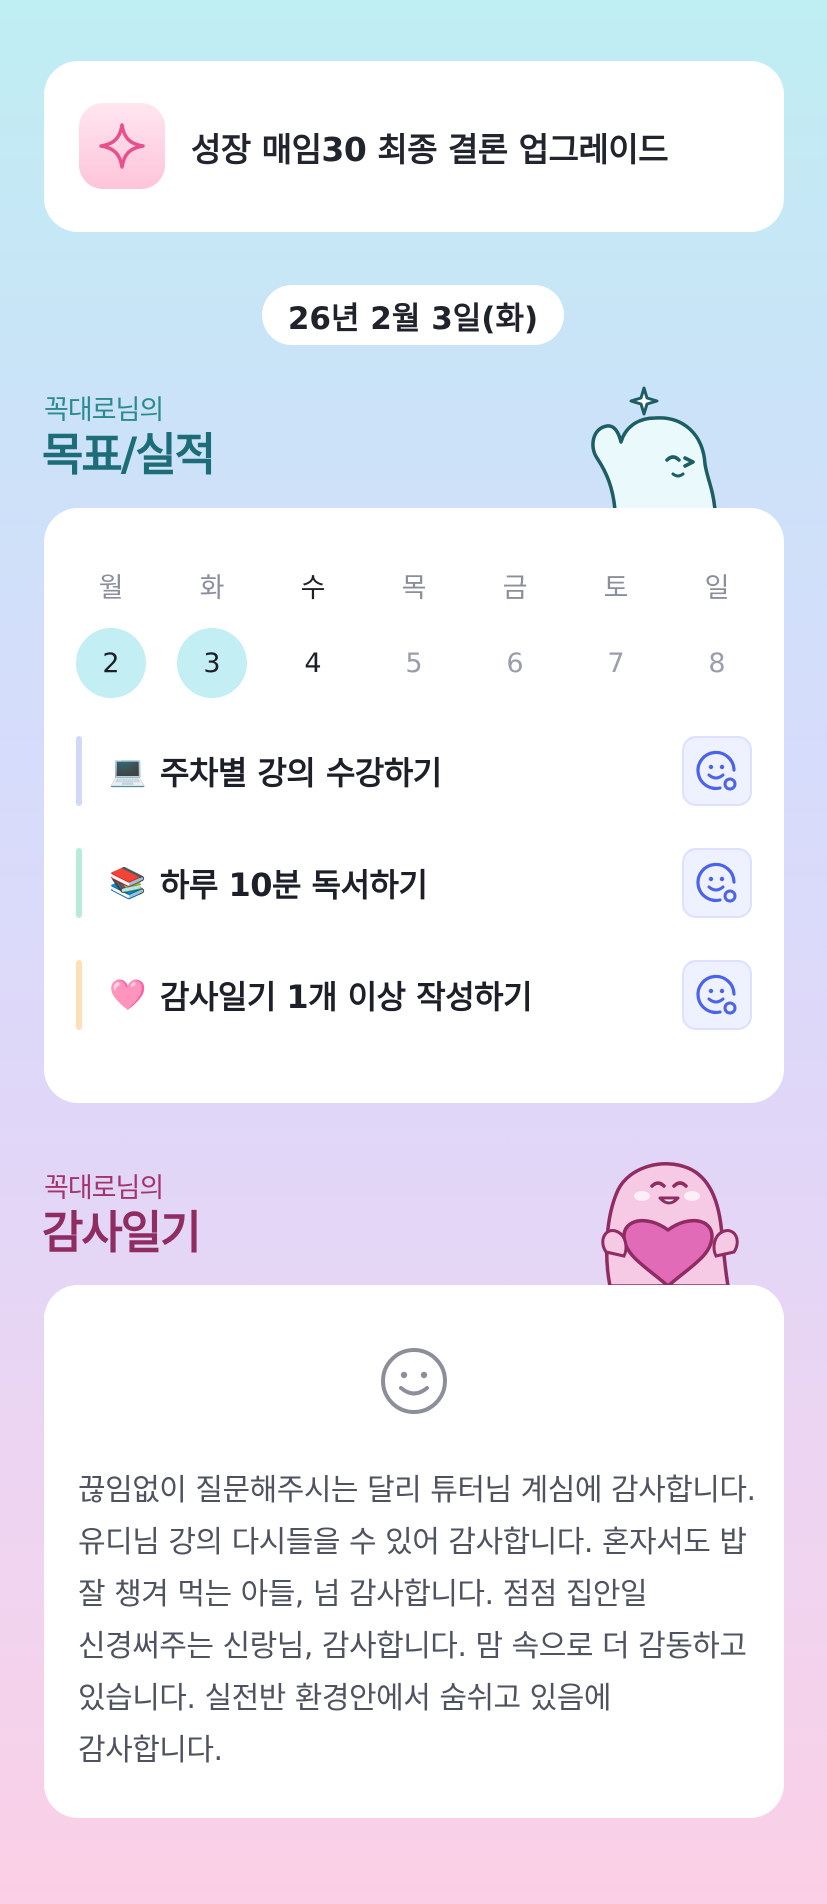 The image size is (827, 1904). What do you see at coordinates (128, 771) in the screenshot?
I see `laptop-icon: 💻` at bounding box center [128, 771].